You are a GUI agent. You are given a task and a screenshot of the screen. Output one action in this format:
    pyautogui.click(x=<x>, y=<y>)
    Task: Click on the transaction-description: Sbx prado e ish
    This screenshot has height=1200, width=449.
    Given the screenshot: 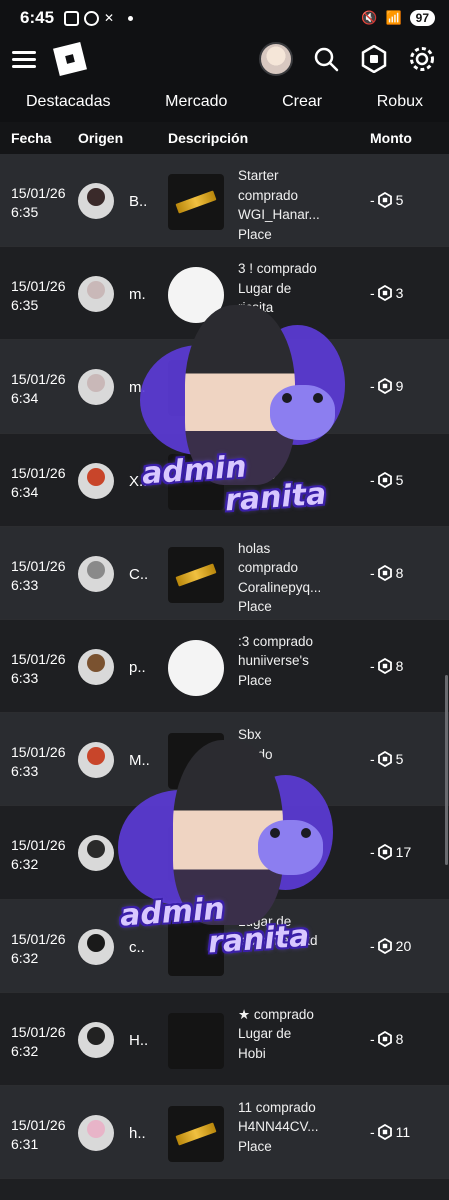 What is the action you would take?
    pyautogui.click(x=300, y=764)
    